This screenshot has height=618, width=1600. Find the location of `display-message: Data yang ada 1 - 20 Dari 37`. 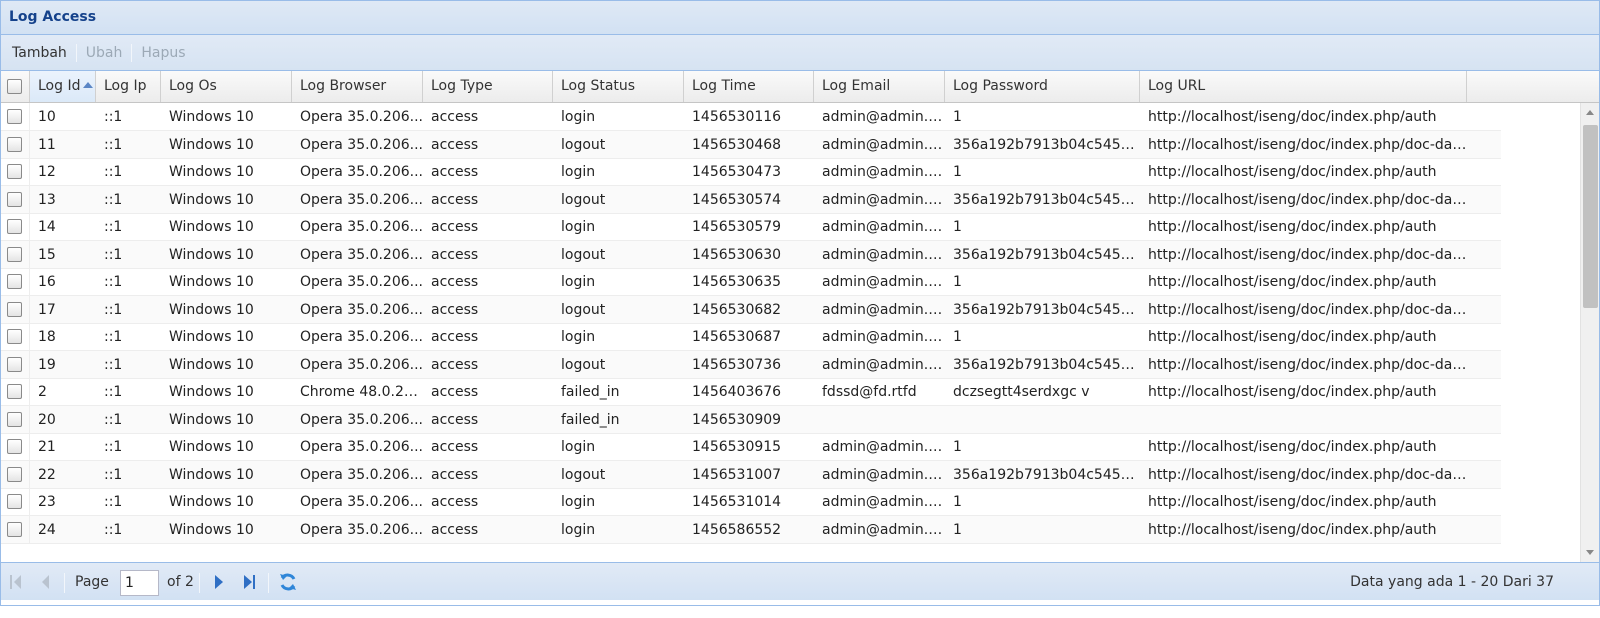

display-message: Data yang ada 1 - 20 Dari 37 is located at coordinates (1452, 582).